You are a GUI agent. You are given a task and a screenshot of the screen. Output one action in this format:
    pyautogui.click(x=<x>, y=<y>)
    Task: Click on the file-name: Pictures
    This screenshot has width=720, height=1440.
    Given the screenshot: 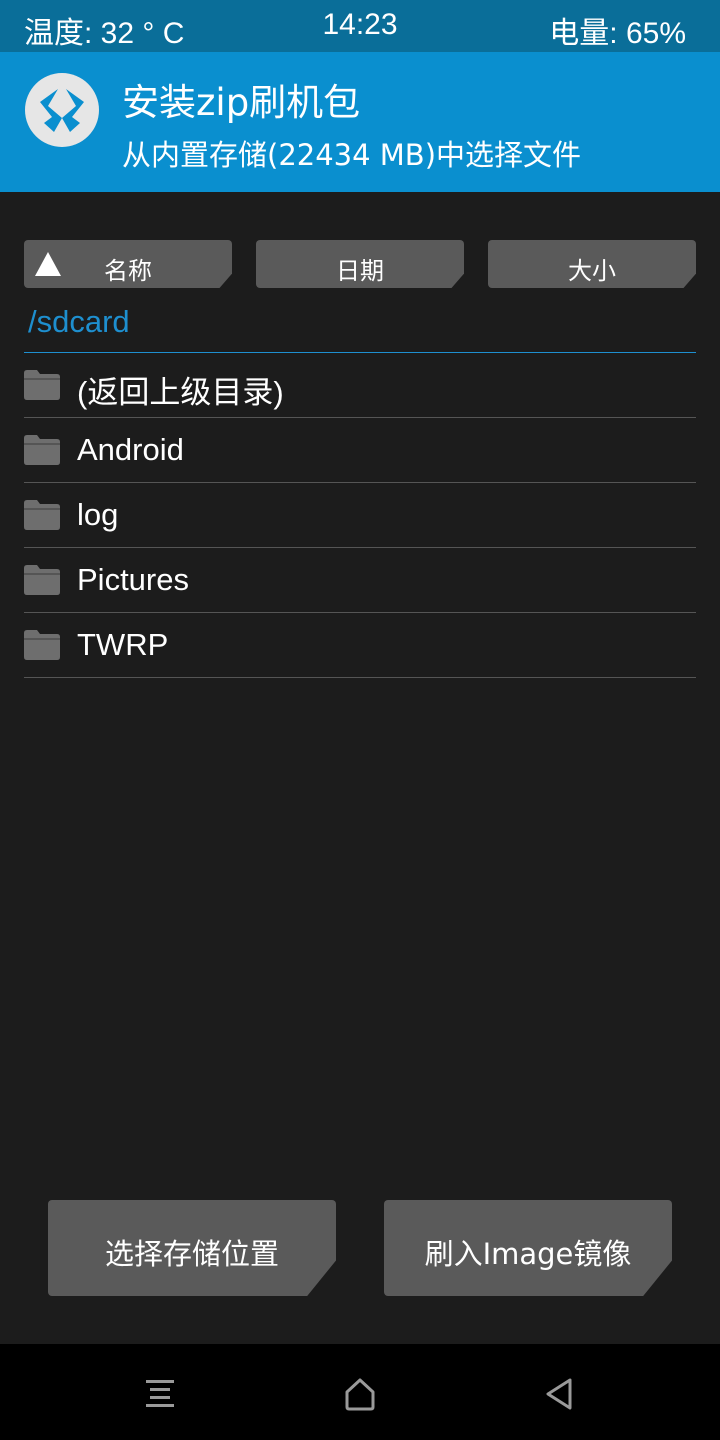 What is the action you would take?
    pyautogui.click(x=133, y=579)
    